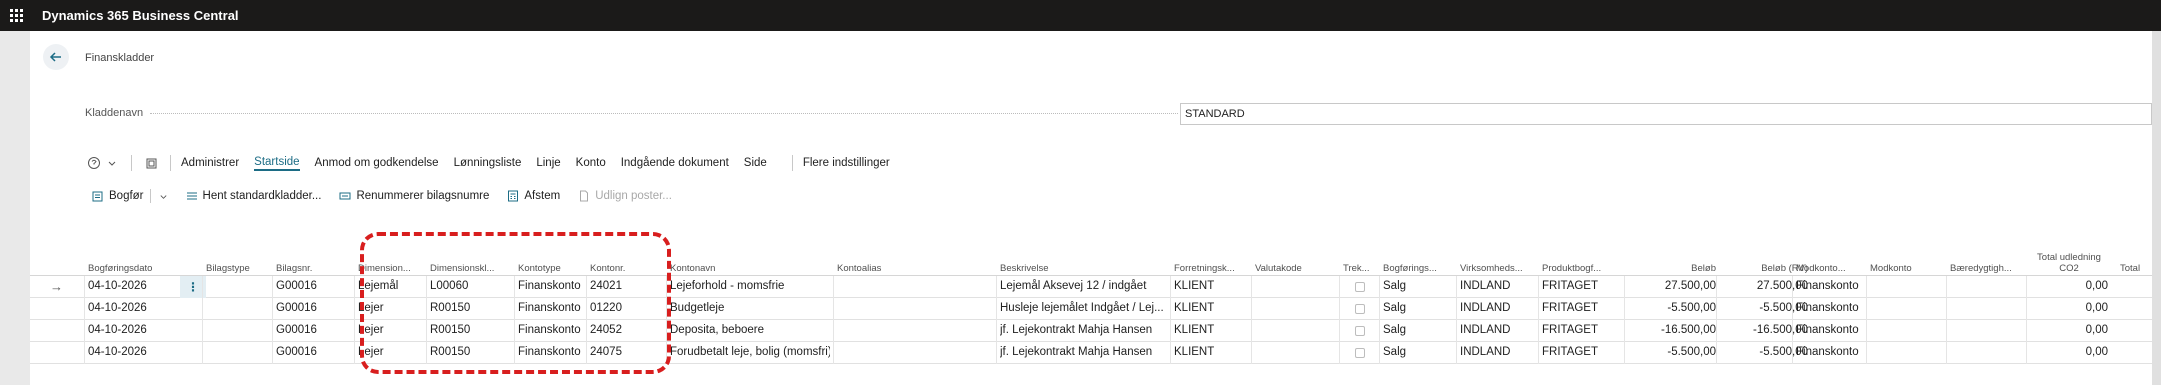  Describe the element at coordinates (846, 163) in the screenshot. I see `action-flere-indstillinger: Flere indstillinger` at that location.